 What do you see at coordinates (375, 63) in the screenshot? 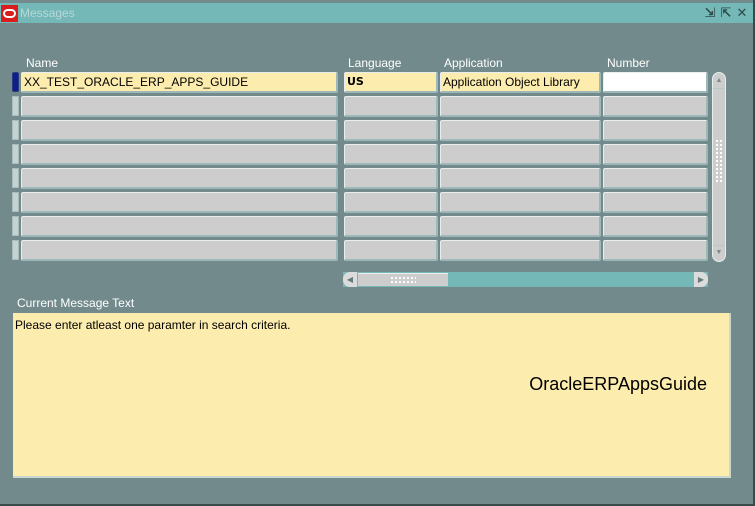
I see `column-header-language: Language` at bounding box center [375, 63].